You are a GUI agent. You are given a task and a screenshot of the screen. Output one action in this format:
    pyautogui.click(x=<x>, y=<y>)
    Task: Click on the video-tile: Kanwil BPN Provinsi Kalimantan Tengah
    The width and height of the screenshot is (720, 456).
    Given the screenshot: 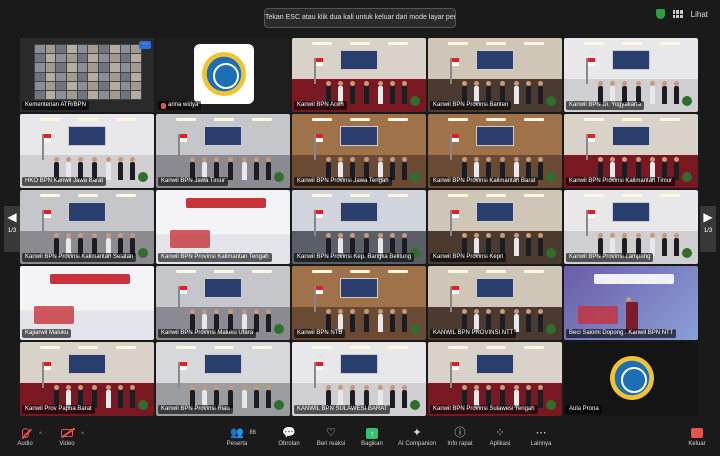 What is the action you would take?
    pyautogui.click(x=223, y=227)
    